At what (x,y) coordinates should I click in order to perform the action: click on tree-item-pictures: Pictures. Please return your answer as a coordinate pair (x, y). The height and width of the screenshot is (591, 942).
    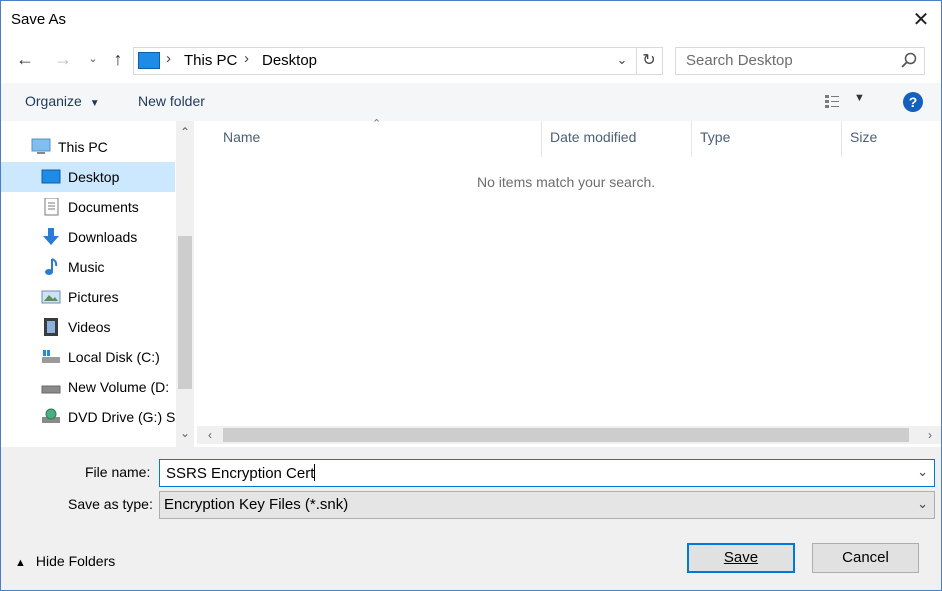
    Looking at the image, I should click on (88, 297).